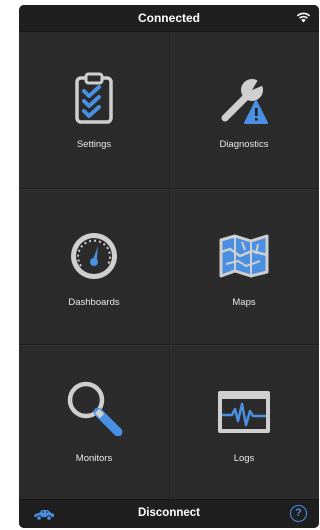 The image size is (320, 530). Describe the element at coordinates (94, 144) in the screenshot. I see `menu-item-label: Settings` at that location.